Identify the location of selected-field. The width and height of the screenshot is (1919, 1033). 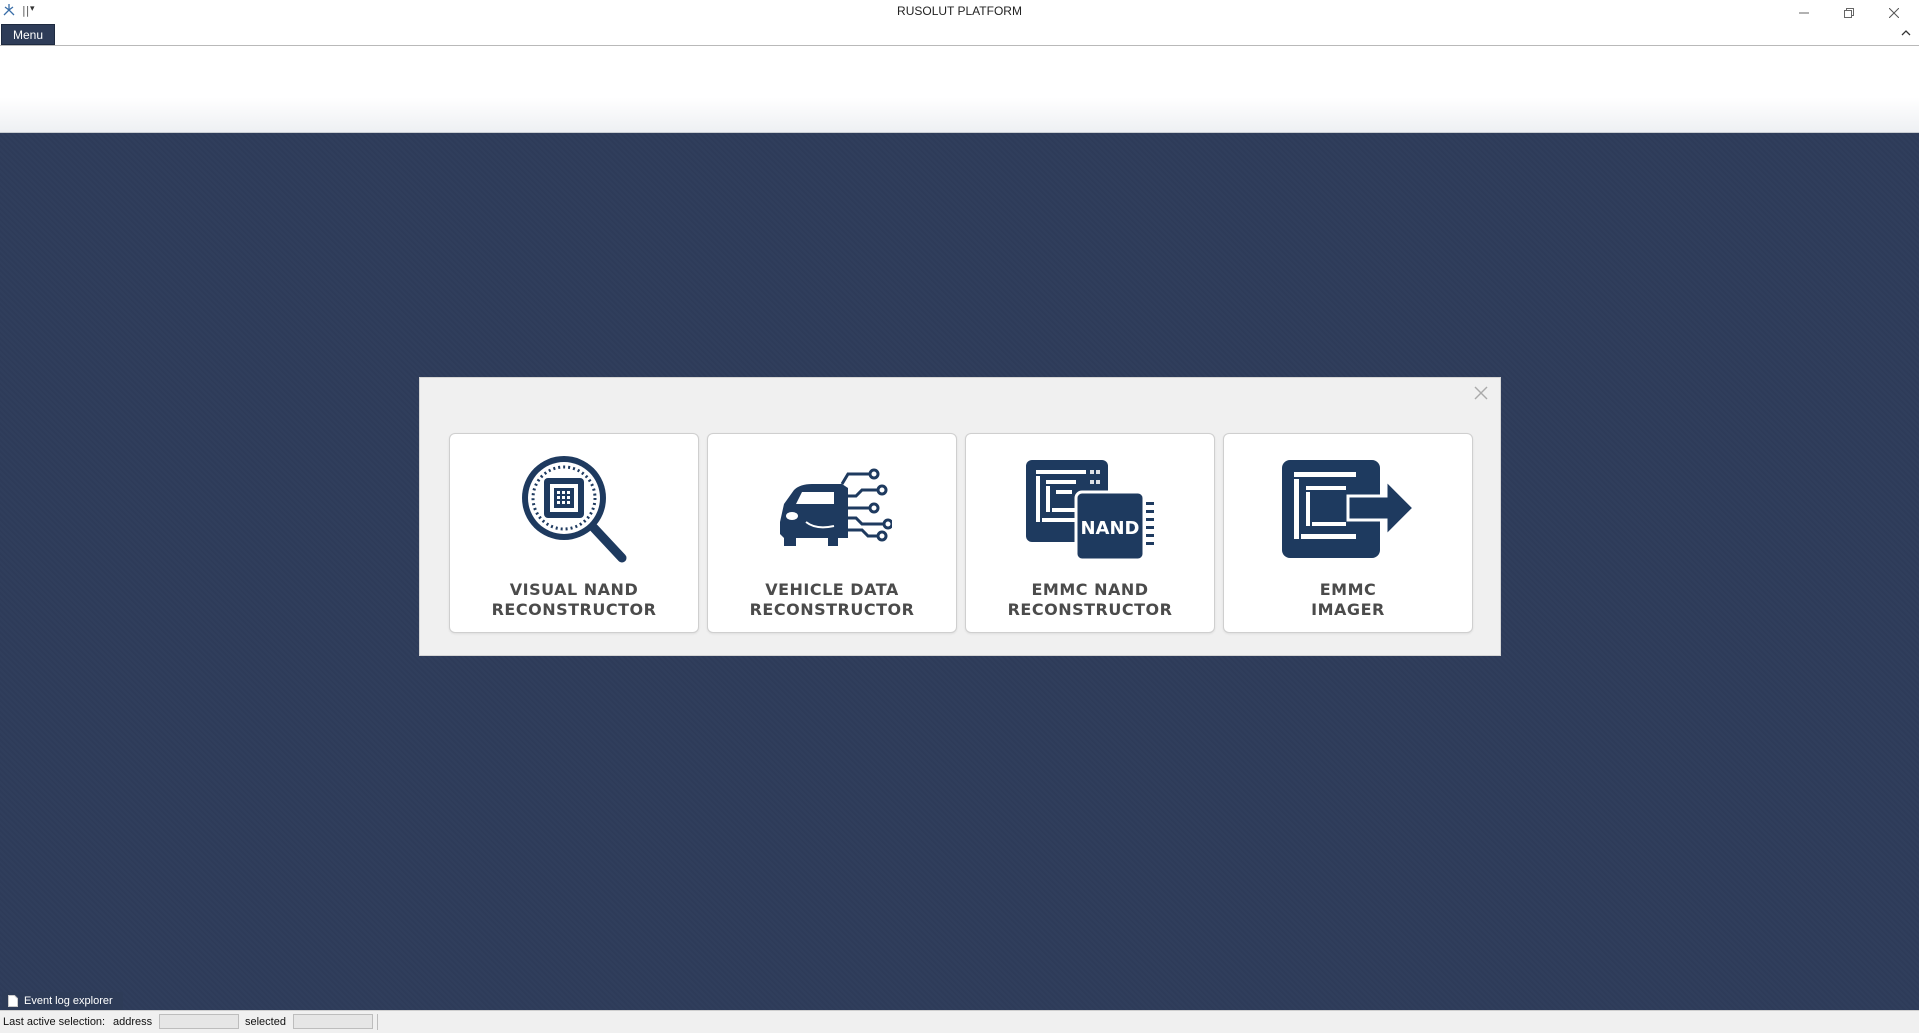
(333, 1021).